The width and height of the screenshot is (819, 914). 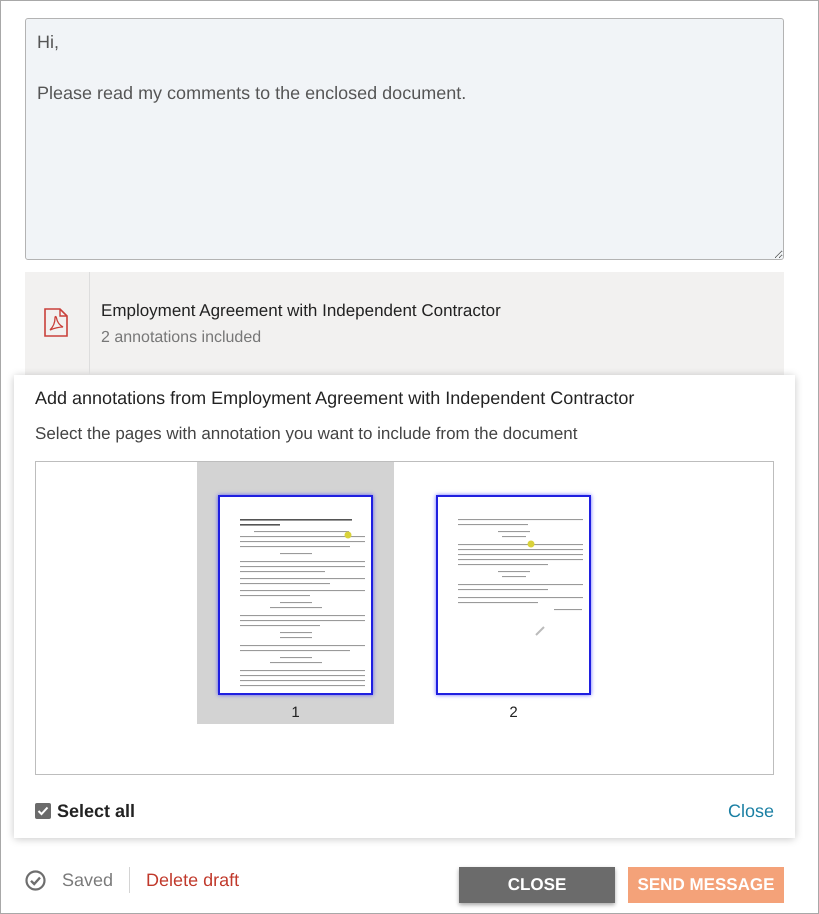 What do you see at coordinates (96, 811) in the screenshot?
I see `select-all-label: Select all` at bounding box center [96, 811].